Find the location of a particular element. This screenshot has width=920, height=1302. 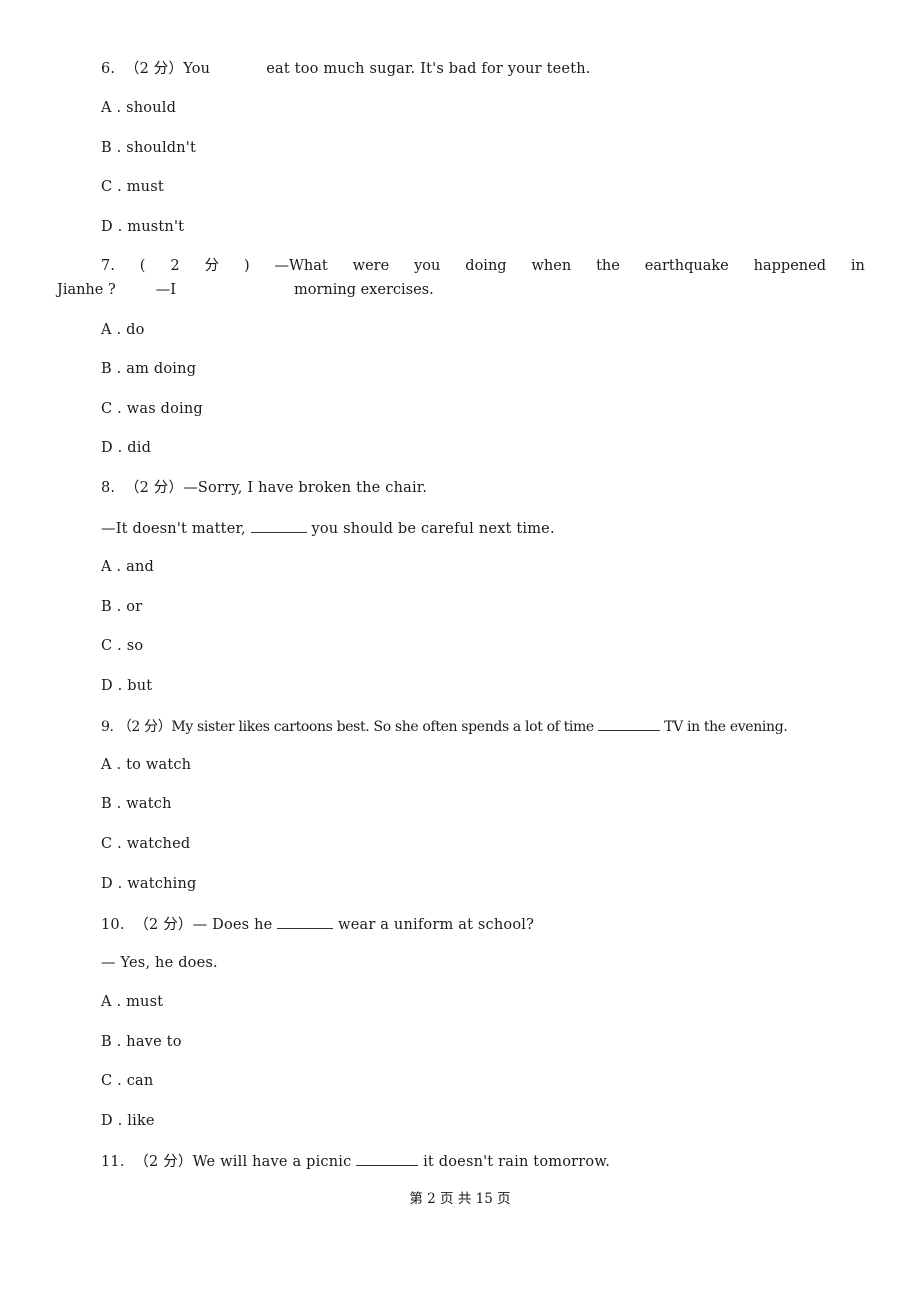

question-10-option-d: D . like is located at coordinates (128, 1121).